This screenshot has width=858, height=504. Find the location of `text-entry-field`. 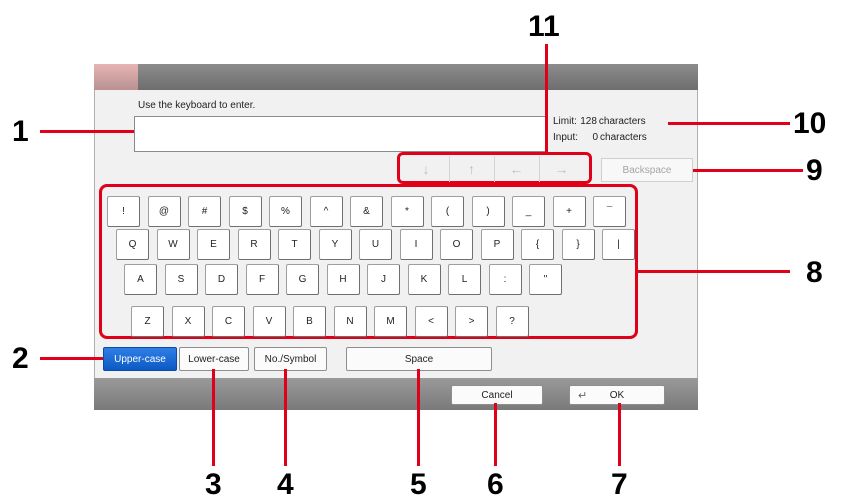

text-entry-field is located at coordinates (340, 134).